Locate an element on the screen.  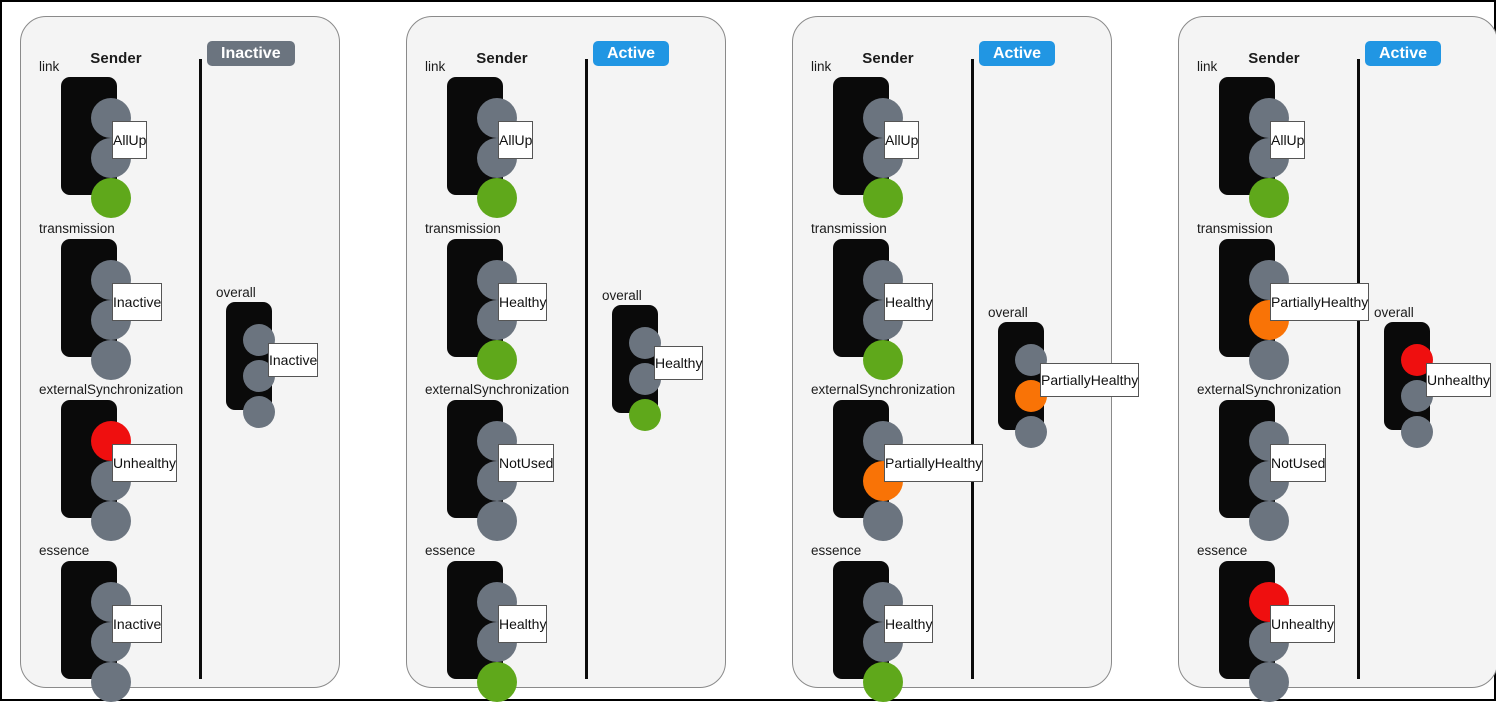
status-badge: Inactive is located at coordinates (251, 53).